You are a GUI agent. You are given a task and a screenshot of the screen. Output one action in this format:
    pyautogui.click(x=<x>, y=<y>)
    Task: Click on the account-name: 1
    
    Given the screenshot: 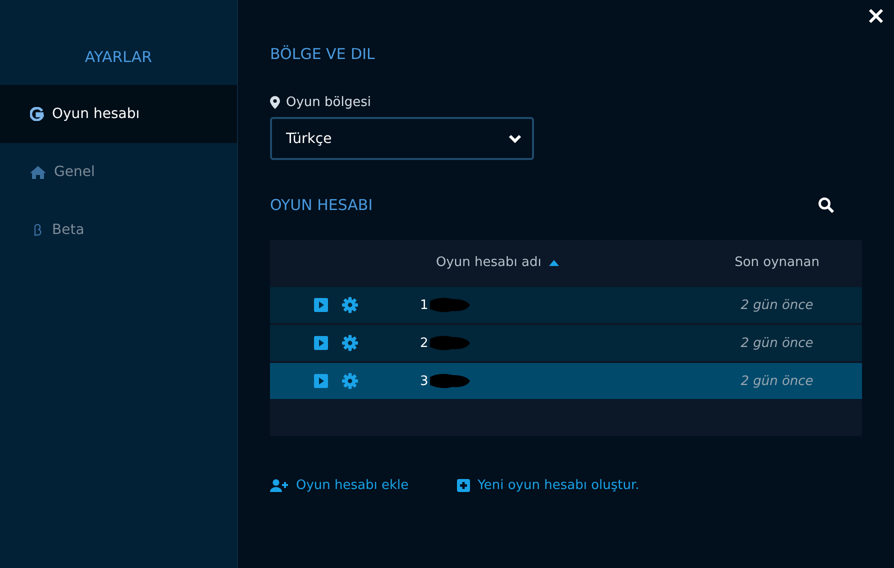 What is the action you would take?
    pyautogui.click(x=424, y=305)
    